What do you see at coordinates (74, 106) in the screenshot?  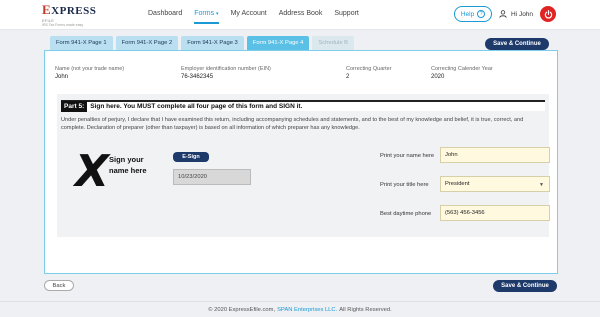 I see `part5-label: Part 5:` at bounding box center [74, 106].